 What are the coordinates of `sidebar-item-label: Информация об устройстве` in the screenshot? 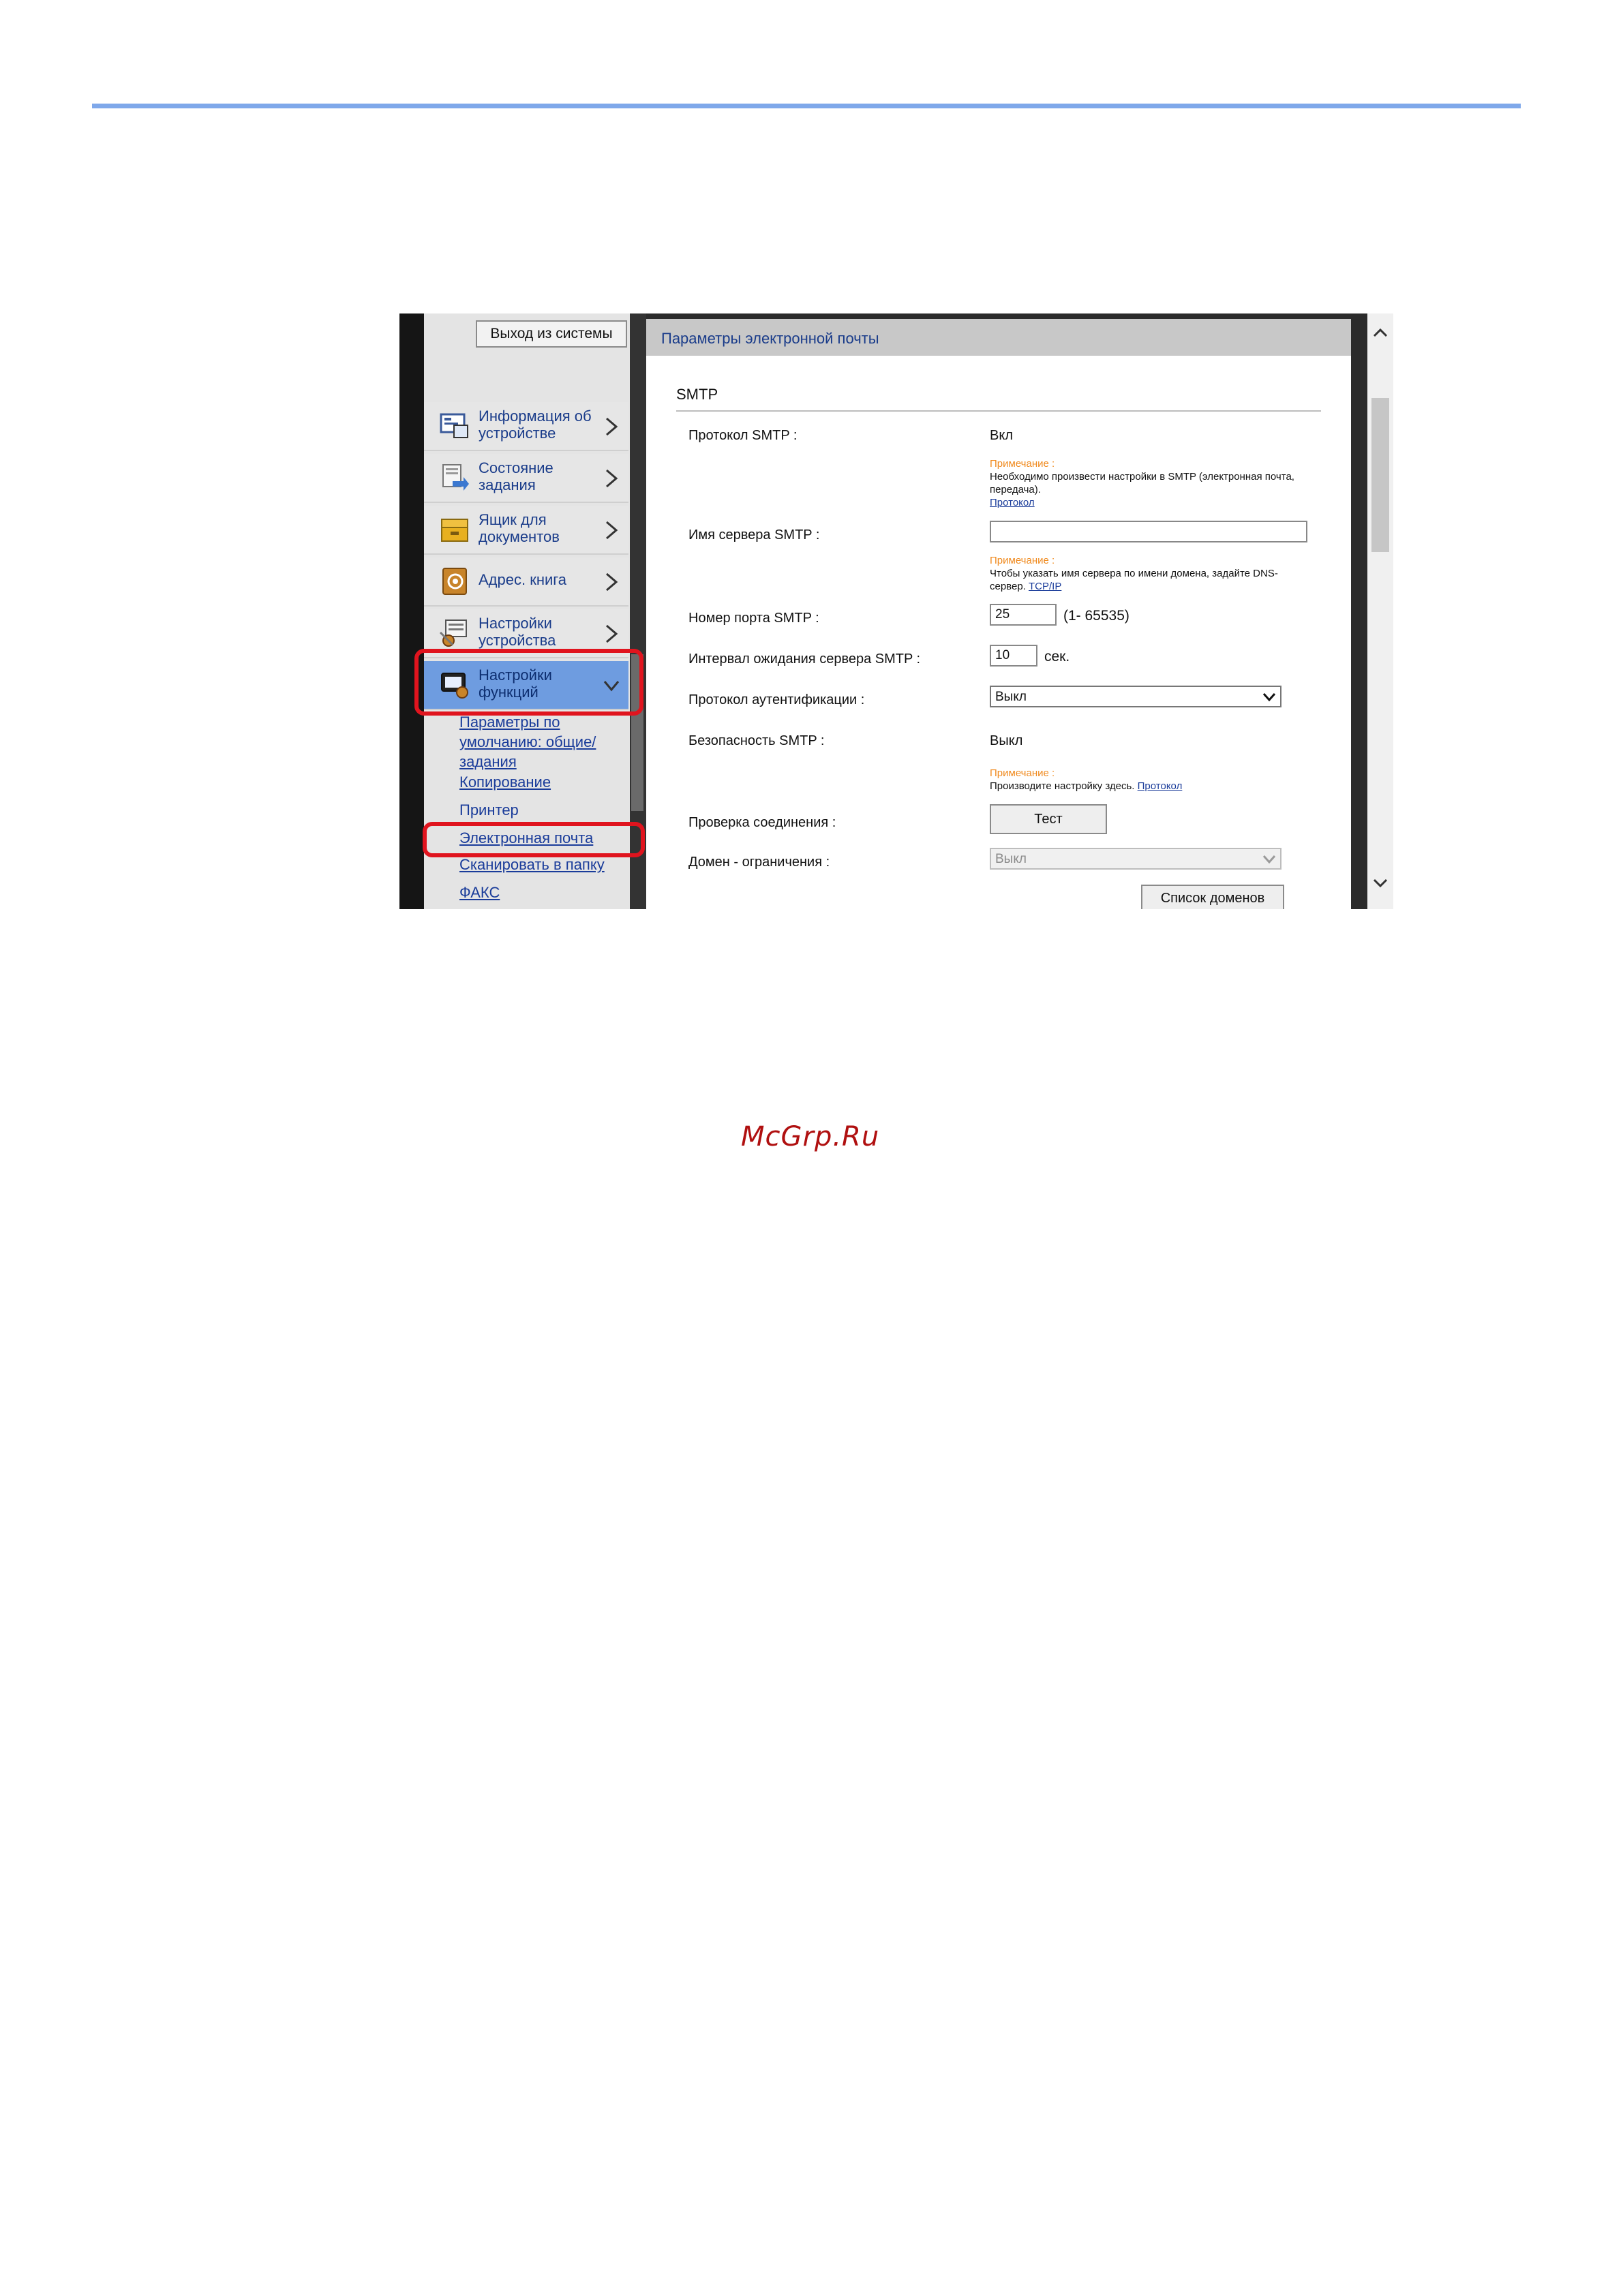 It's located at (535, 425).